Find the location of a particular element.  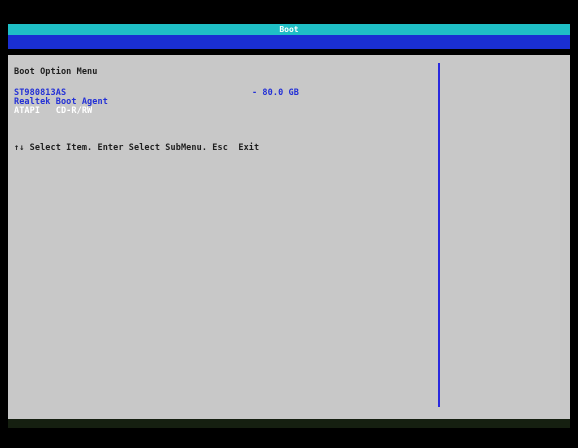

header-strip is located at coordinates (289, 42).